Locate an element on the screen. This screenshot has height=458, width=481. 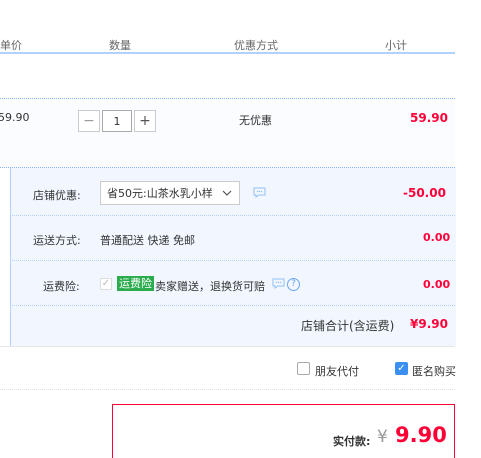
shop-total-label: 店铺合计(含运费) is located at coordinates (348, 326).